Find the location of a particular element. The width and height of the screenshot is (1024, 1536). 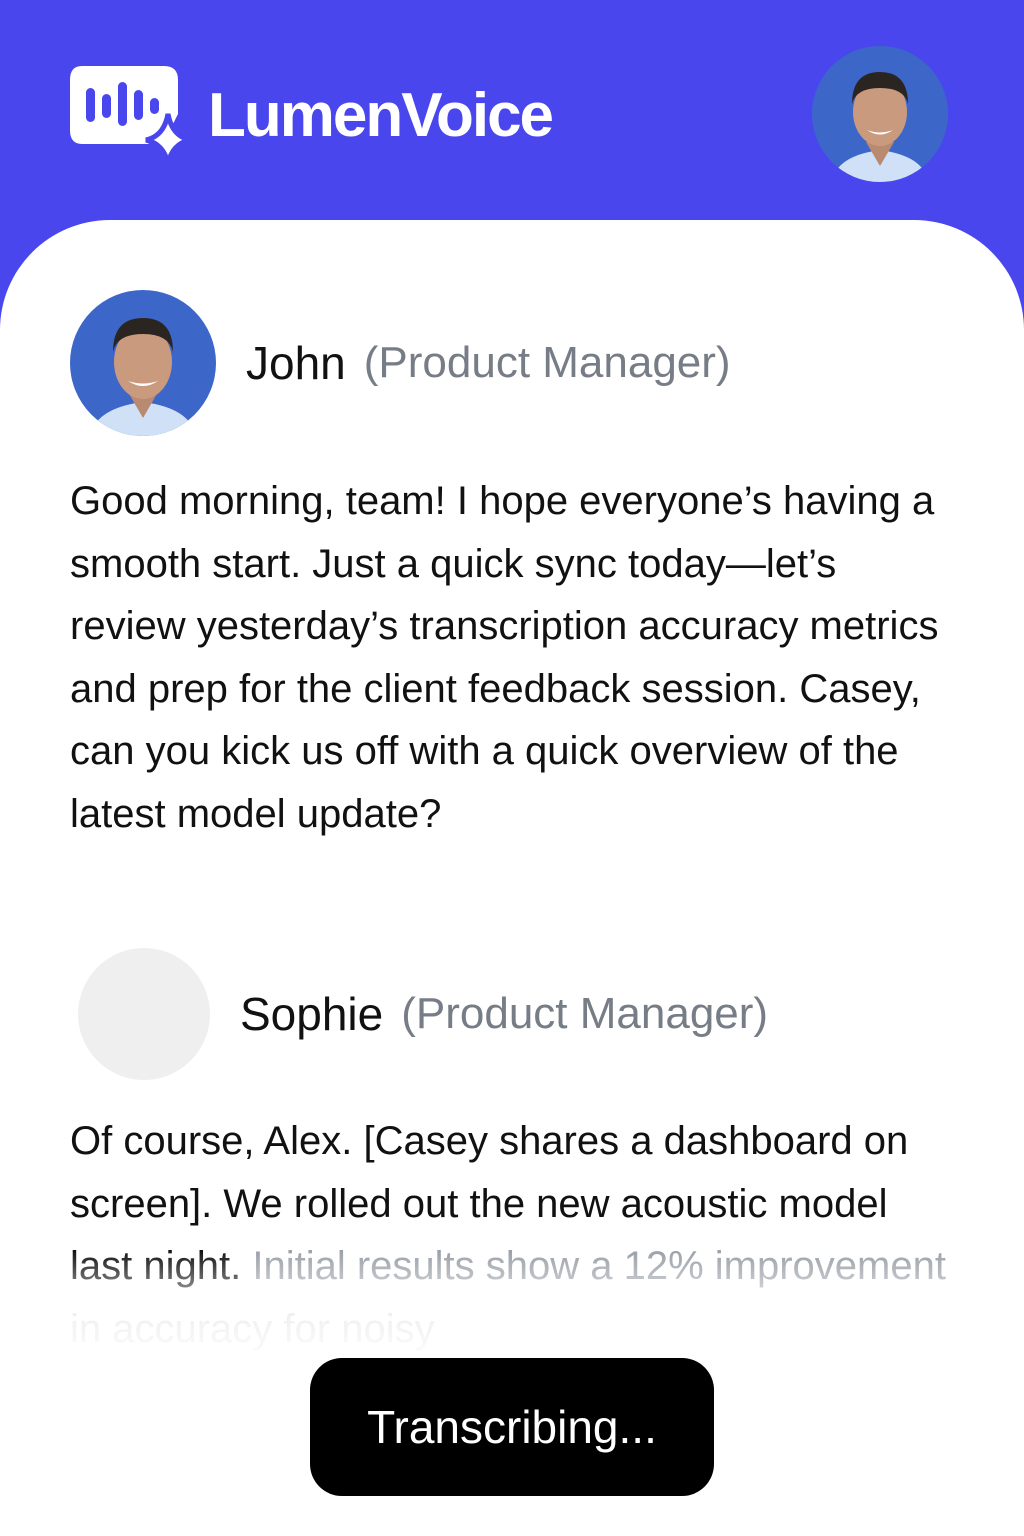

speaker-header-sophie: Sophie (Product Manager) is located at coordinates (423, 1014).